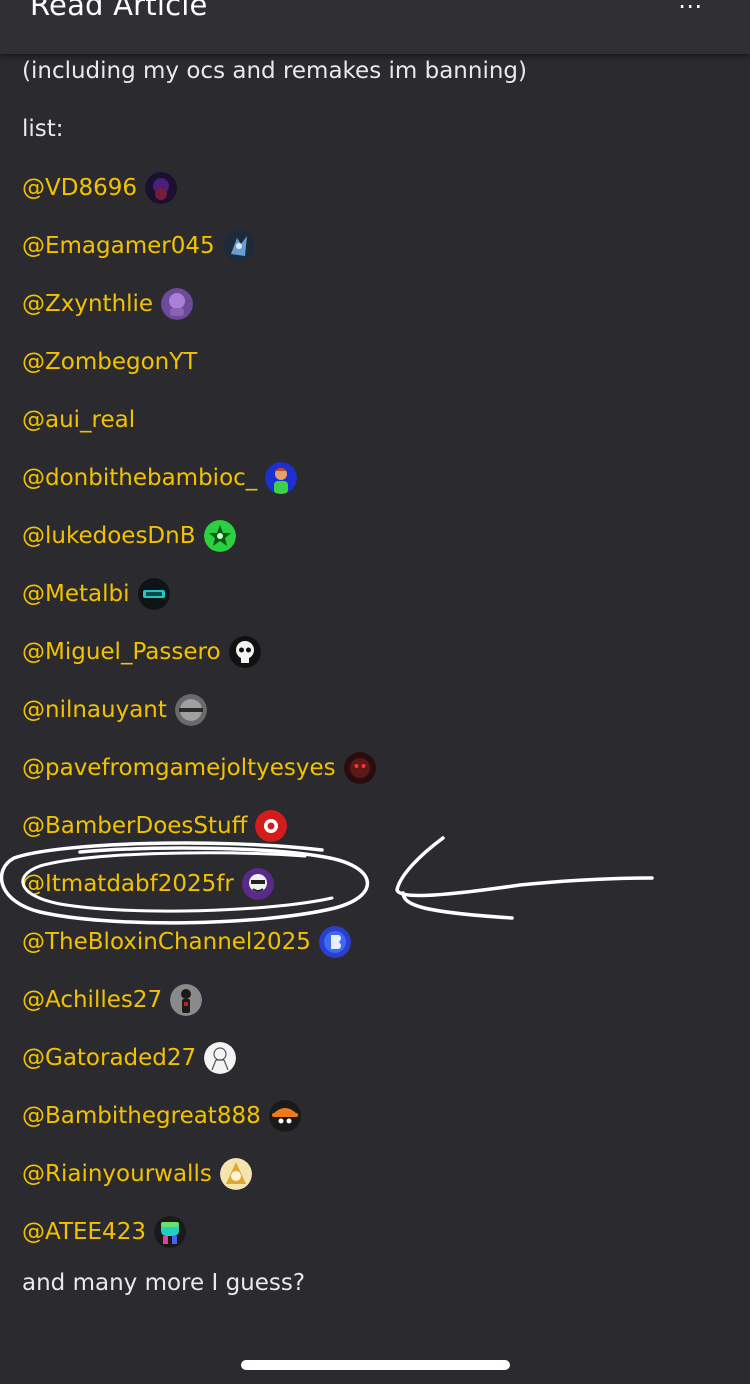  Describe the element at coordinates (235, 1174) in the screenshot. I see `yellow-character-avatar-icon` at that location.